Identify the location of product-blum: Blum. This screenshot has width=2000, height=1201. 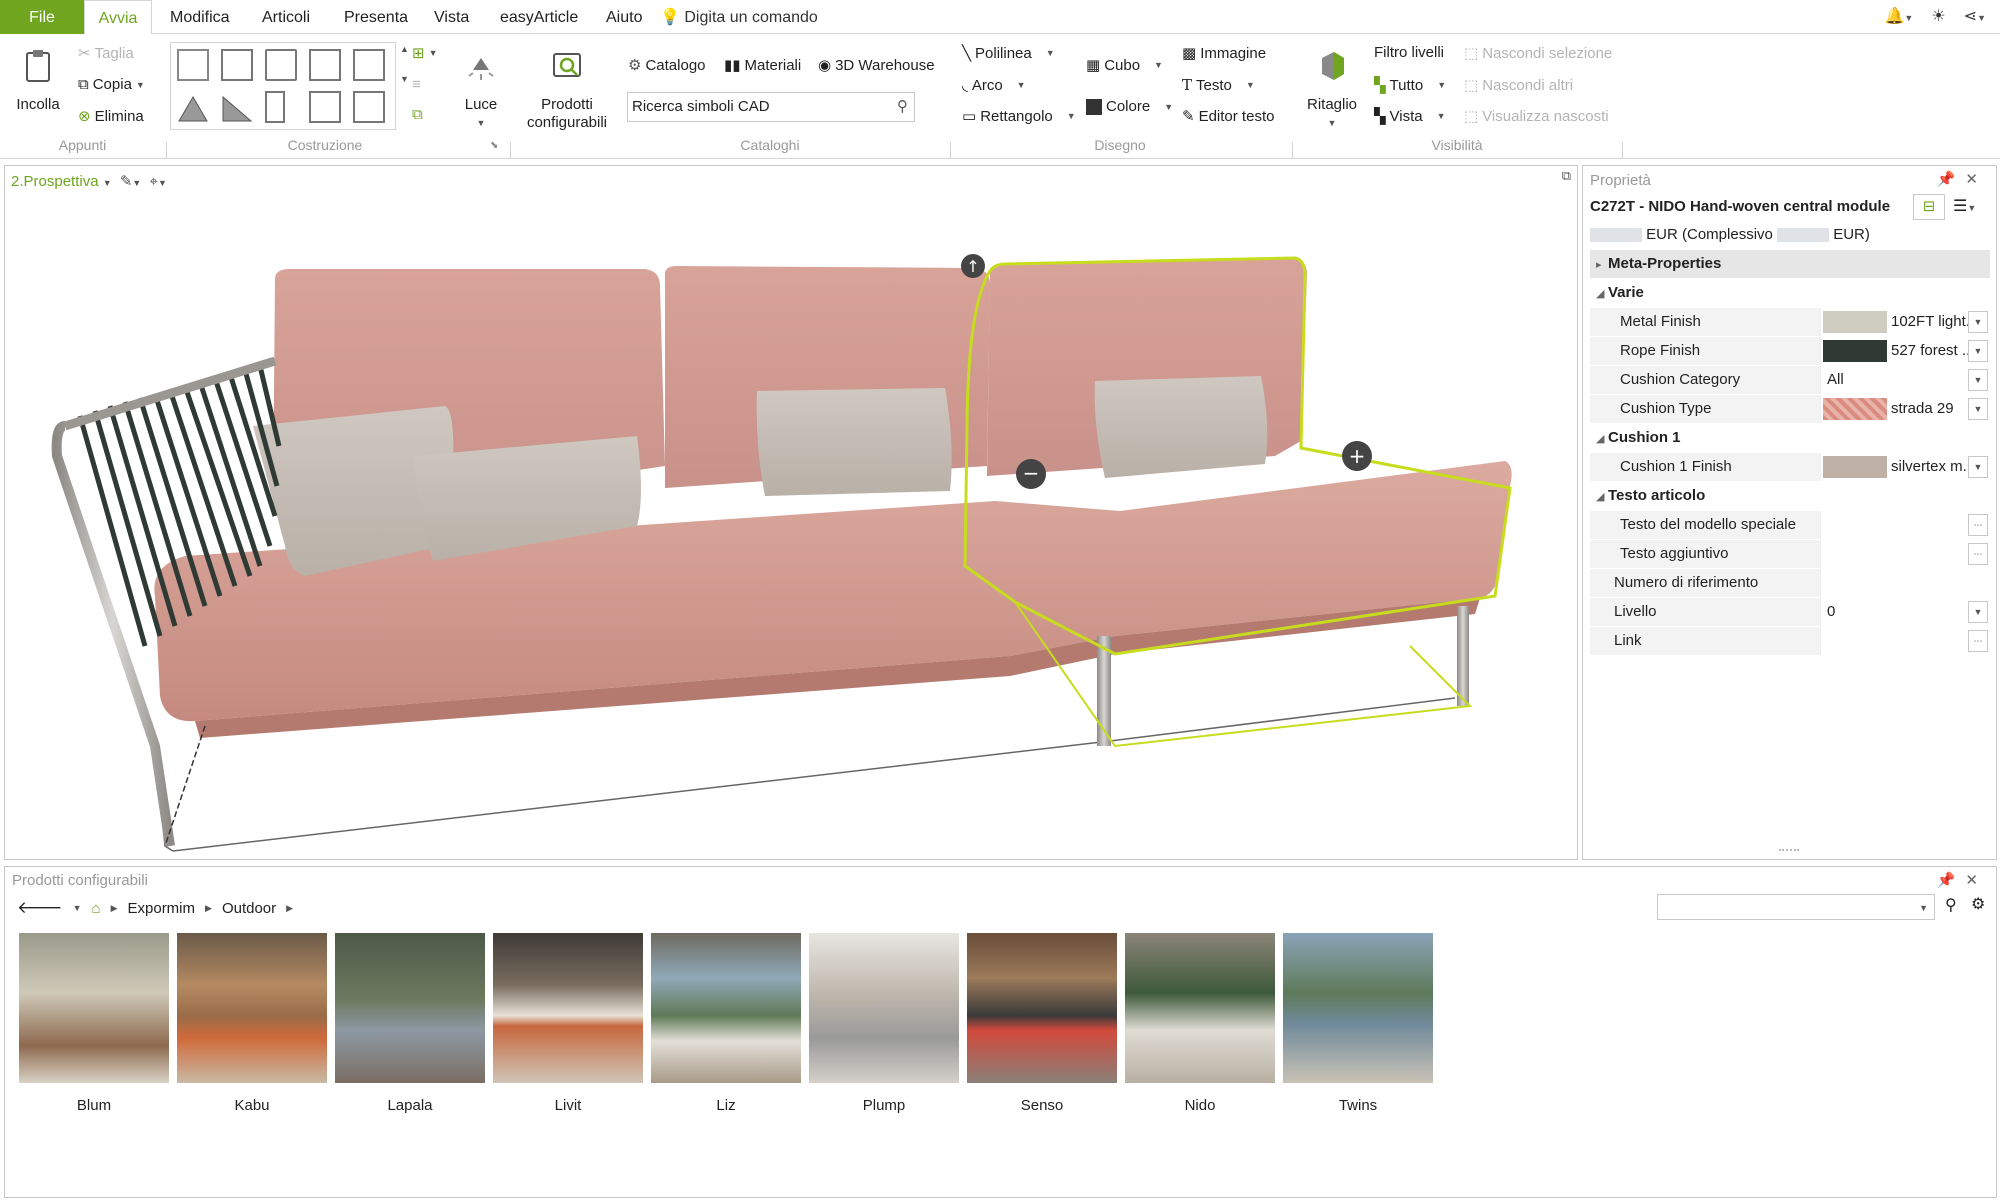
(94, 1023).